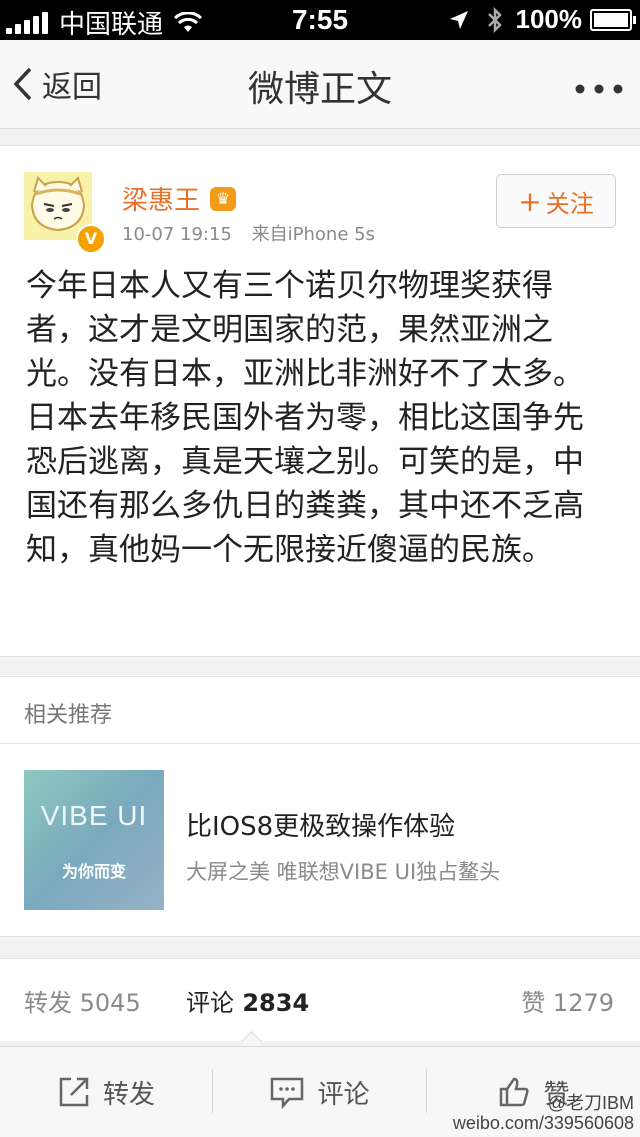 The height and width of the screenshot is (1137, 640). Describe the element at coordinates (599, 89) in the screenshot. I see `more-icon` at that location.